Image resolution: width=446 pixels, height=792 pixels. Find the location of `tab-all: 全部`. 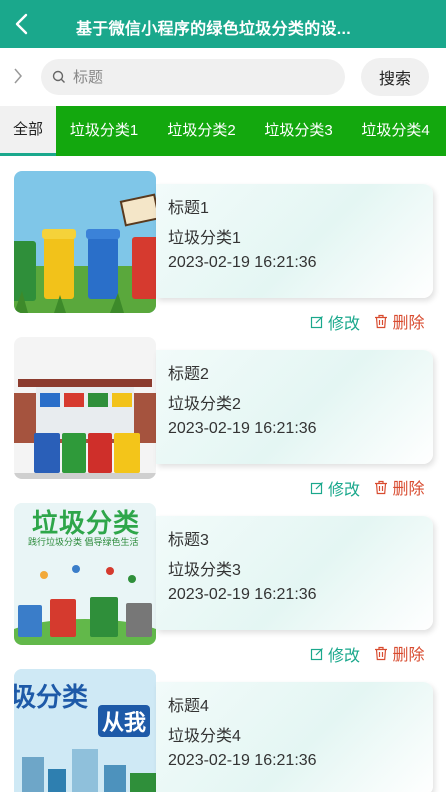

tab-all: 全部 is located at coordinates (28, 131).